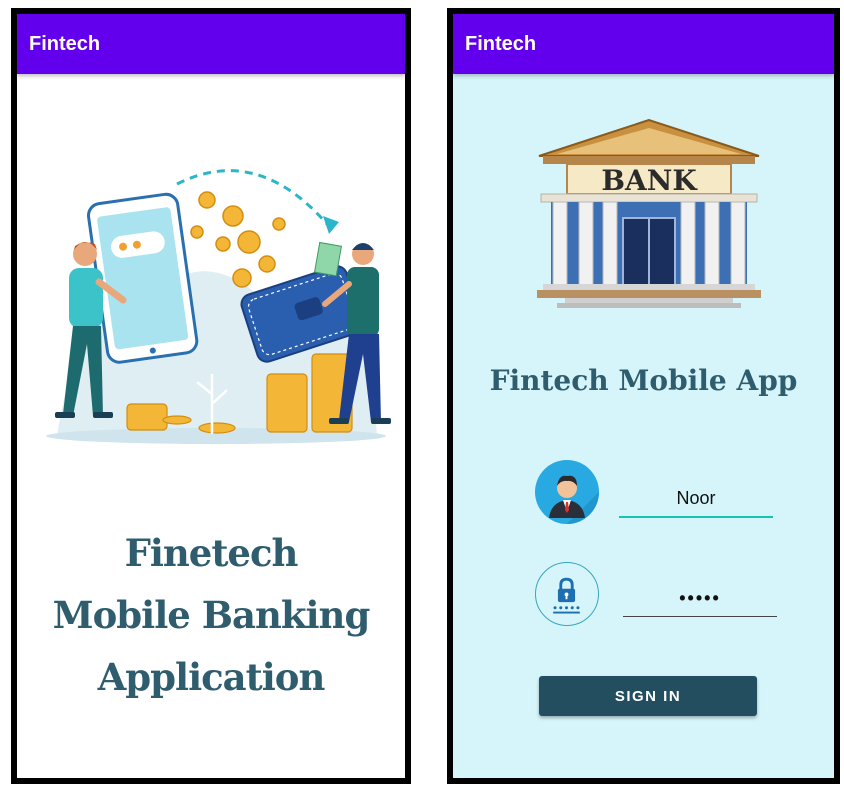 This screenshot has width=844, height=790. Describe the element at coordinates (648, 696) in the screenshot. I see `sign-in-button: SIGN IN` at that location.